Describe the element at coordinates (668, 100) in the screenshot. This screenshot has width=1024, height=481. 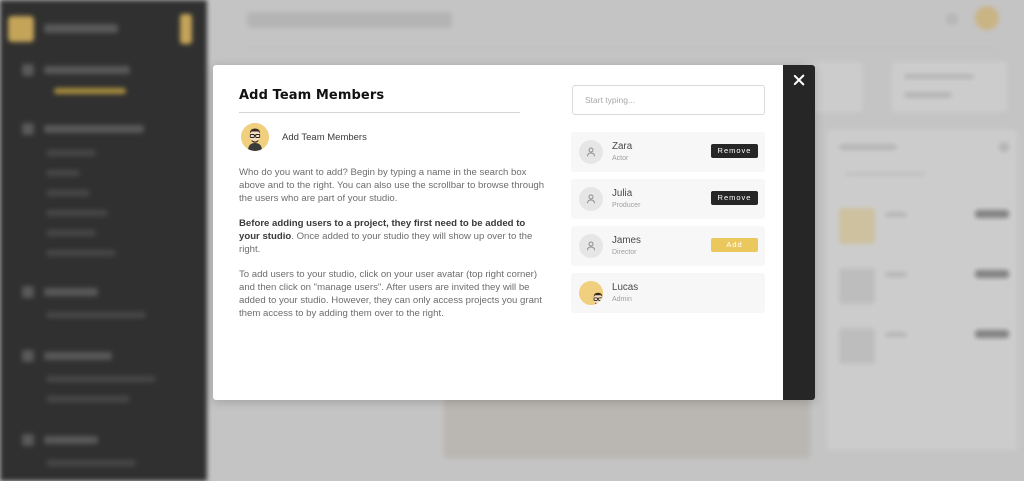
I see `search-input` at that location.